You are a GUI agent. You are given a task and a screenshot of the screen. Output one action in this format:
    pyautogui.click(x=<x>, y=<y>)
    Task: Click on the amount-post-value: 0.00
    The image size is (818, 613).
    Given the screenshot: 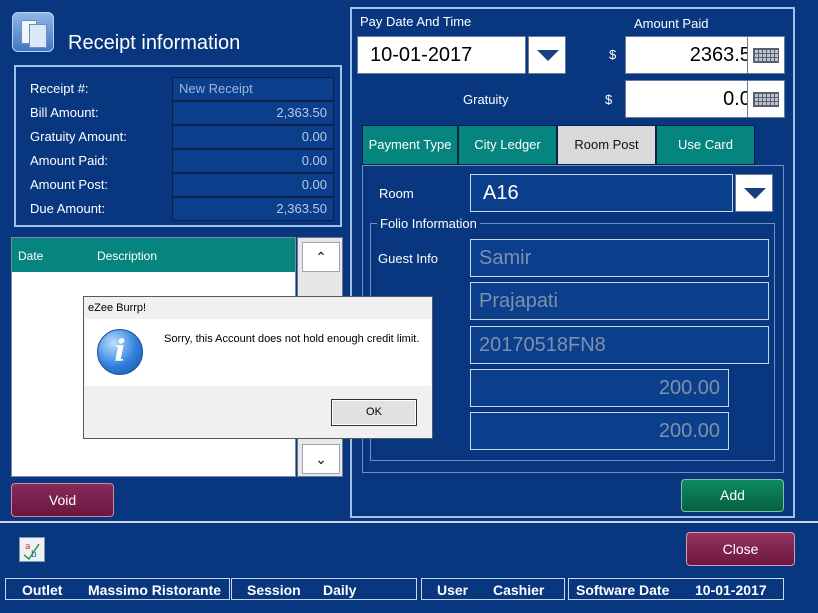 What is the action you would take?
    pyautogui.click(x=253, y=185)
    